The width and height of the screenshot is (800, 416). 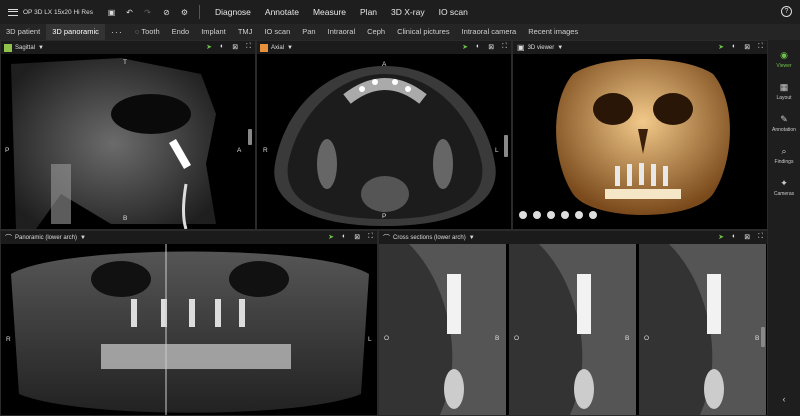 What do you see at coordinates (329, 12) in the screenshot?
I see `menu-measure: Measure` at bounding box center [329, 12].